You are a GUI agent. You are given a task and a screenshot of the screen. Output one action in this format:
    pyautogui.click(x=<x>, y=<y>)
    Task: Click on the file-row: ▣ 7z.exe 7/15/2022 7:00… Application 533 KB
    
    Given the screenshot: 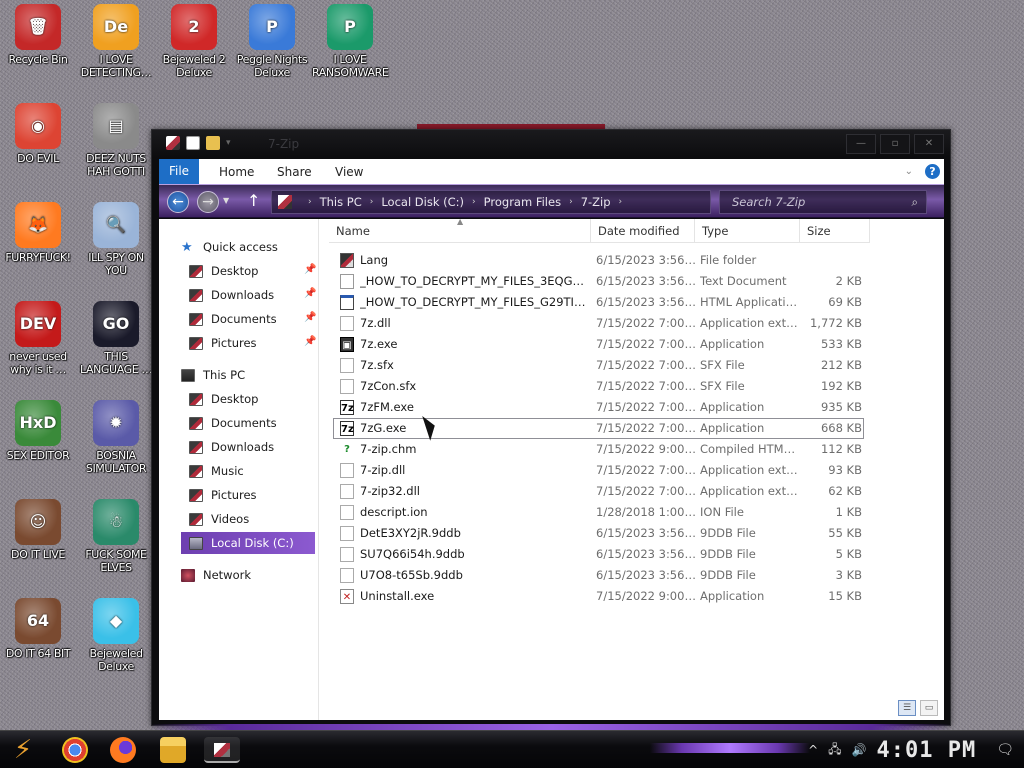 What is the action you would take?
    pyautogui.click(x=598, y=344)
    